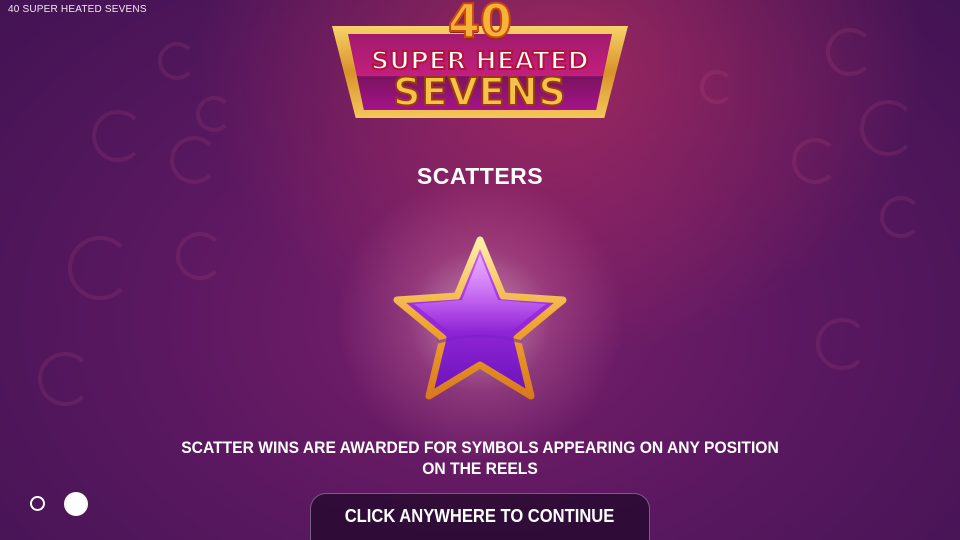  What do you see at coordinates (480, 63) in the screenshot?
I see `game-logo: 40 SUPER HEATED SEVENS` at bounding box center [480, 63].